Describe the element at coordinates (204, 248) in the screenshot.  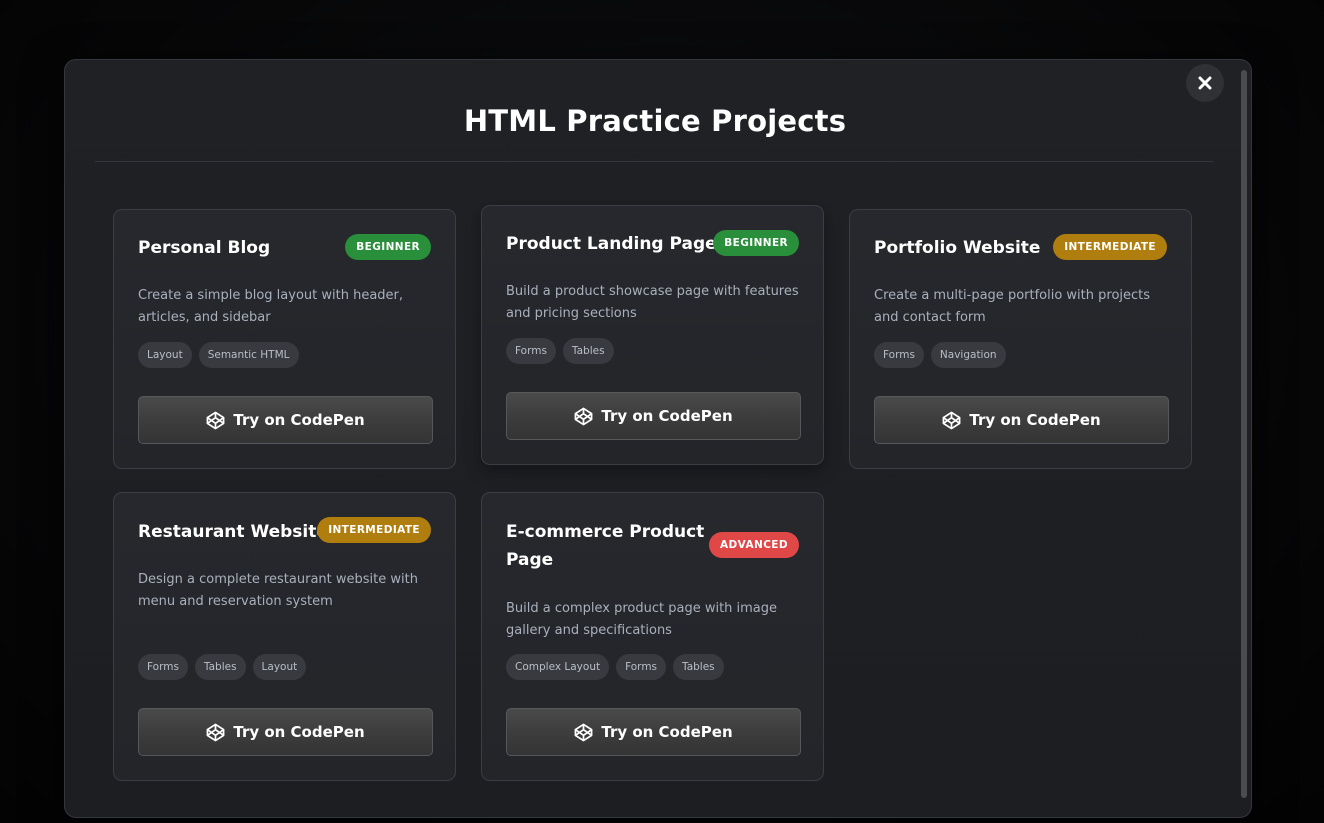
I see `project-title: Personal Blog` at that location.